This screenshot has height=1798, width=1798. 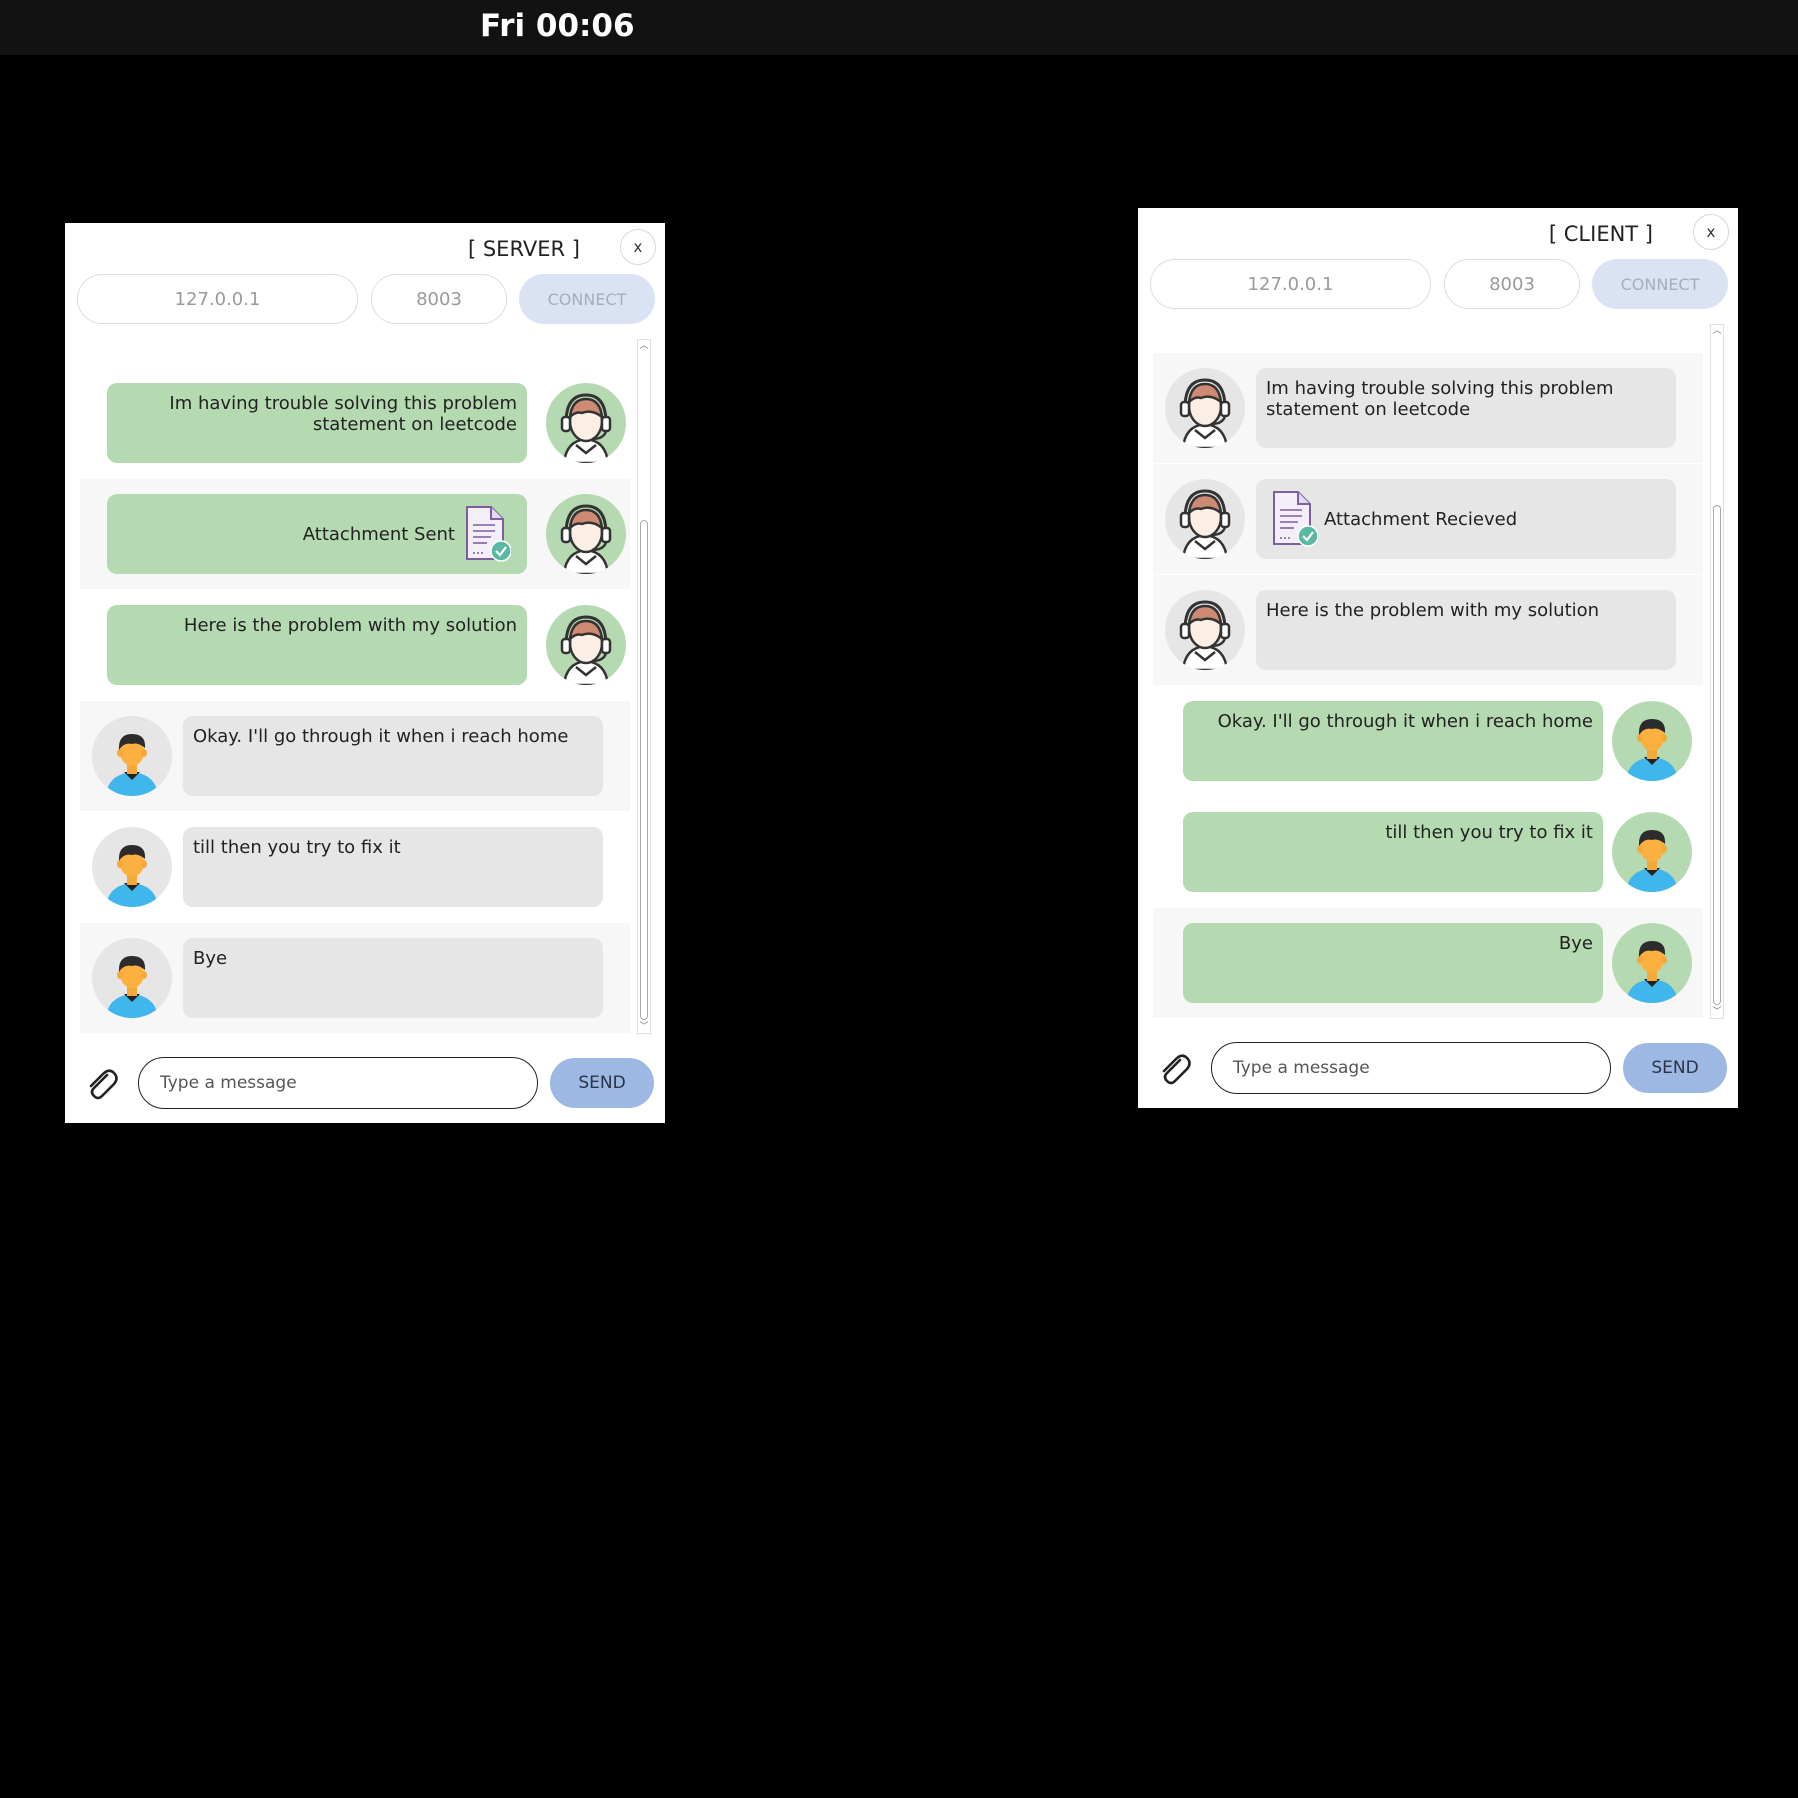 What do you see at coordinates (1421, 519) in the screenshot?
I see `attachment-label: Attachment Recieved` at bounding box center [1421, 519].